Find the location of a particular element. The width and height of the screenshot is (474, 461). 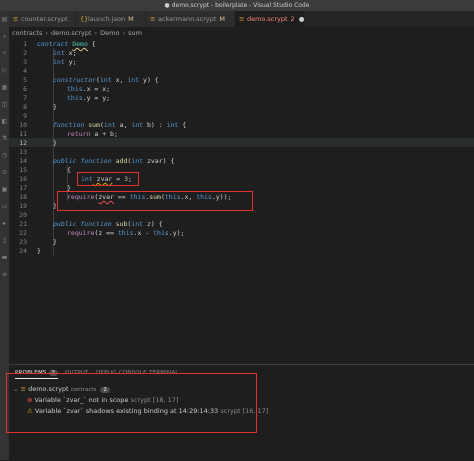

line-number: 6 is located at coordinates (25, 89).